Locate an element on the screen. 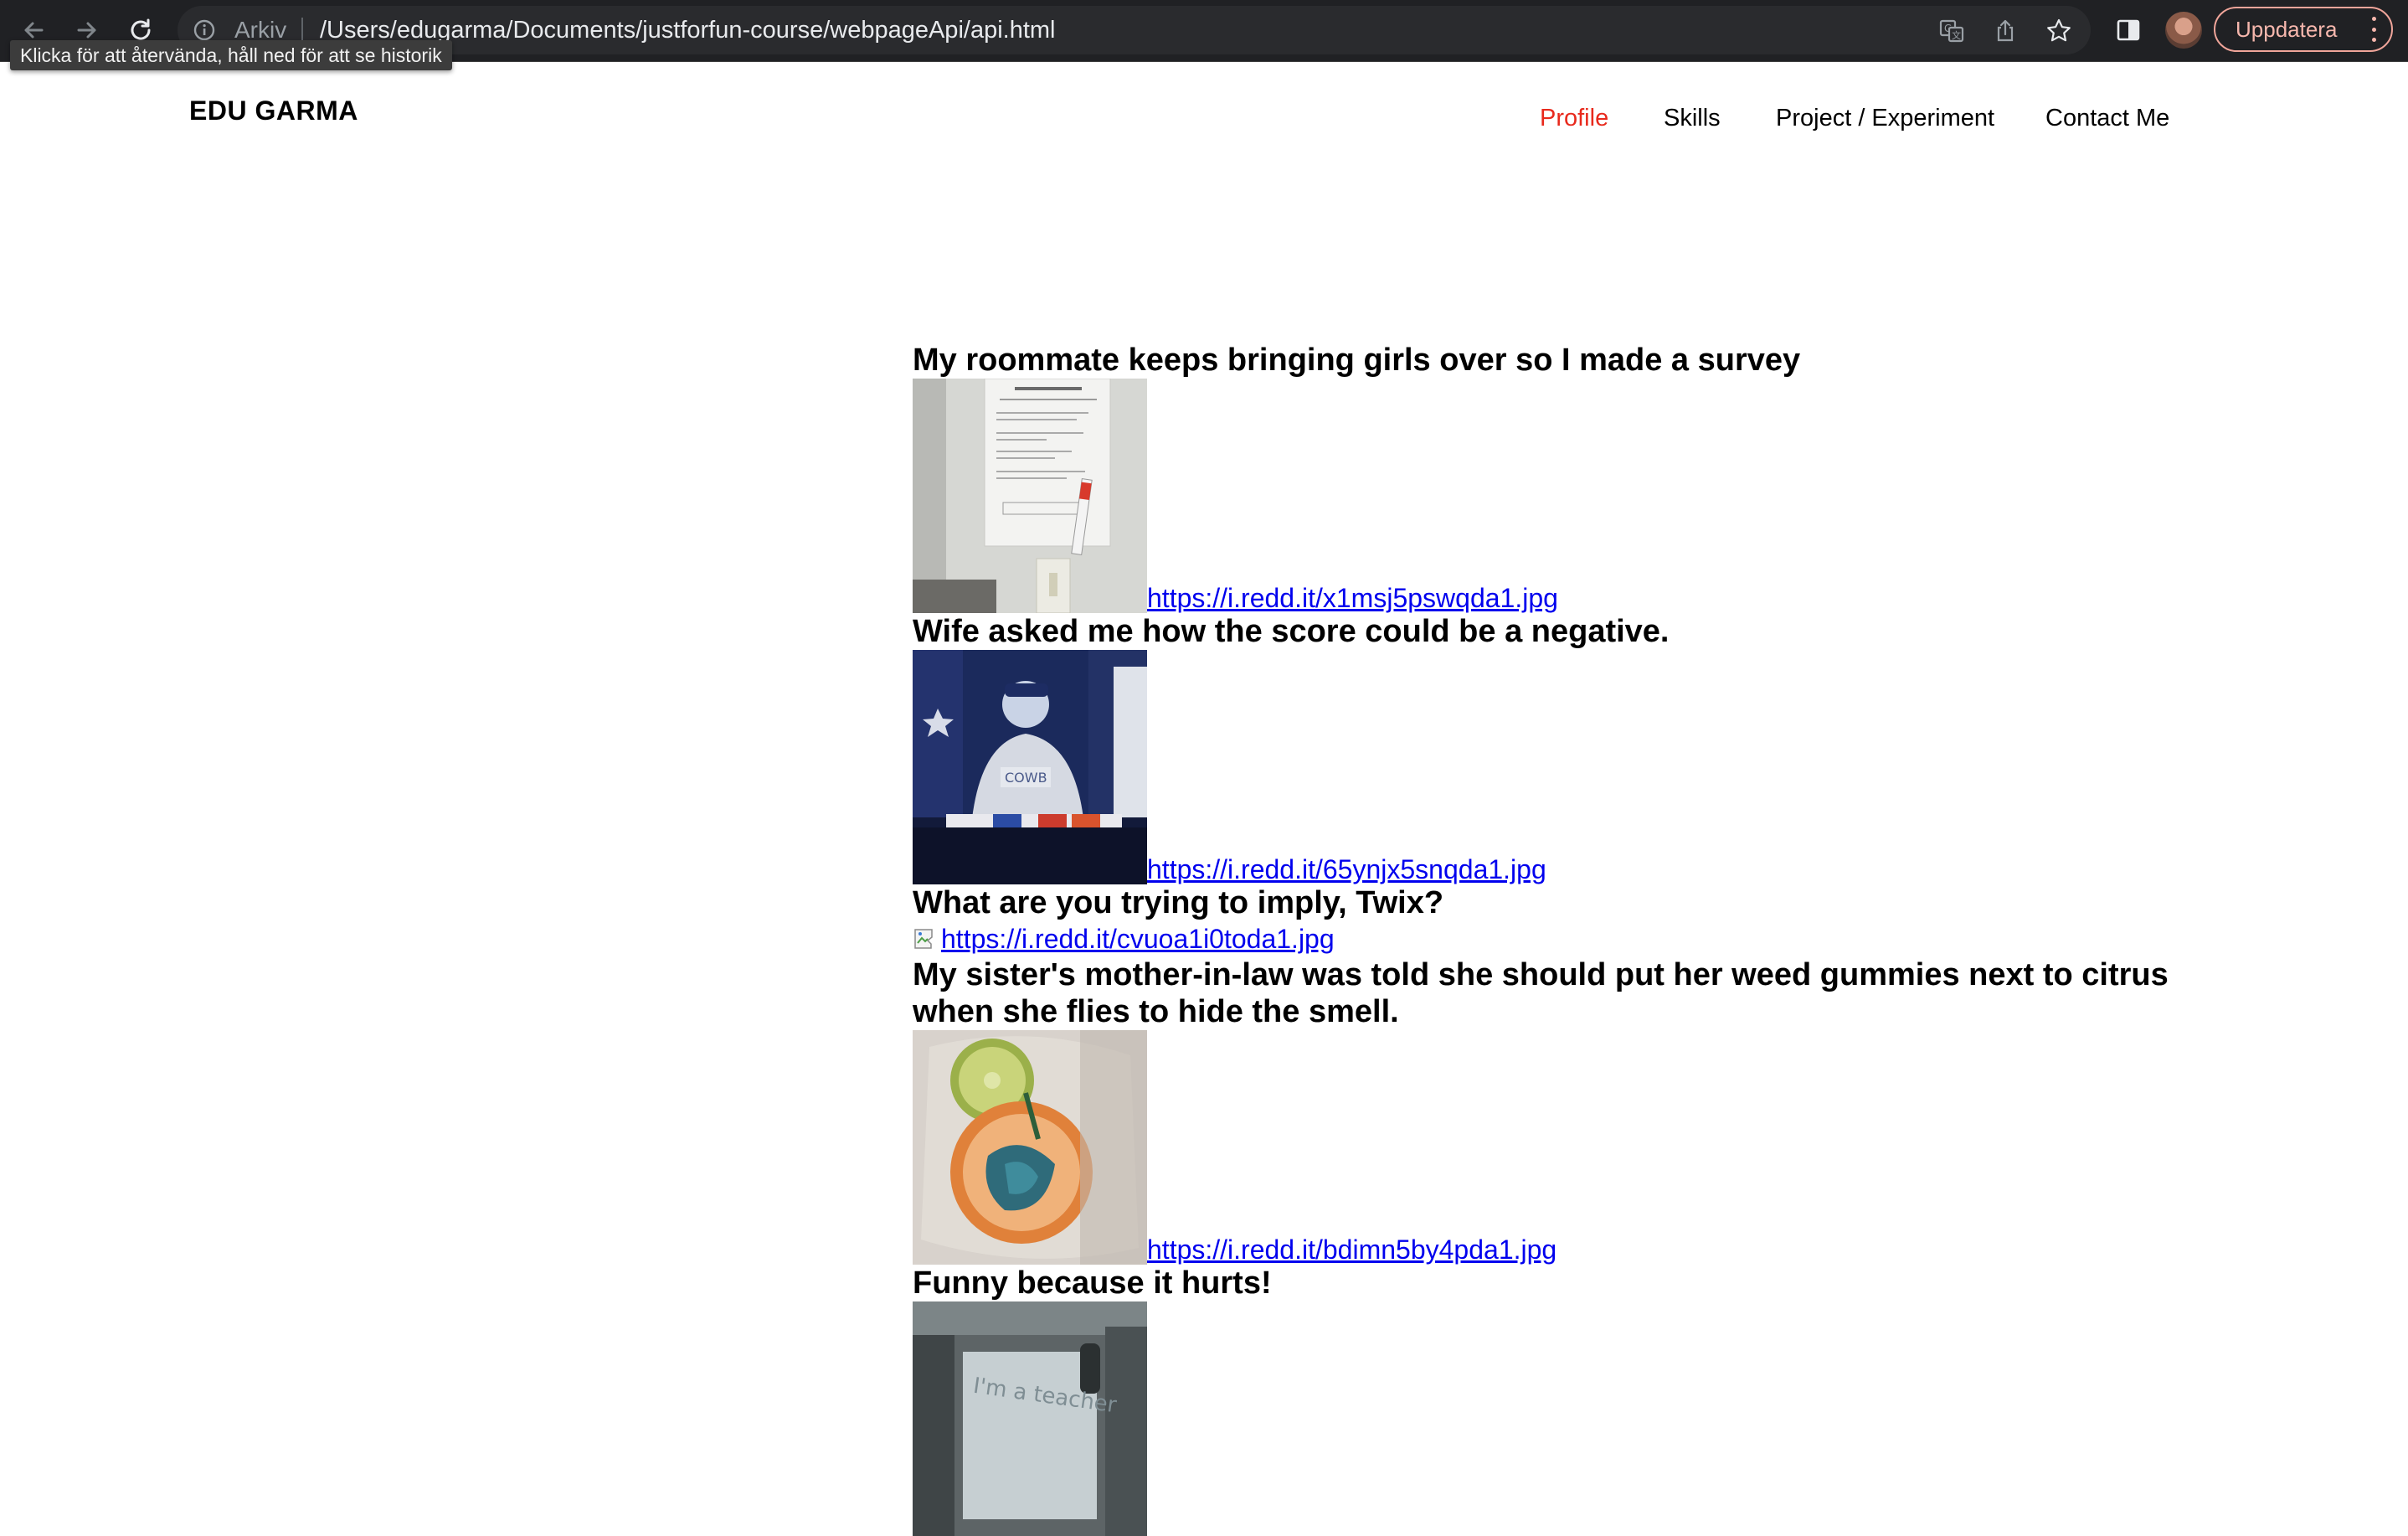  profile-avatar is located at coordinates (2183, 30).